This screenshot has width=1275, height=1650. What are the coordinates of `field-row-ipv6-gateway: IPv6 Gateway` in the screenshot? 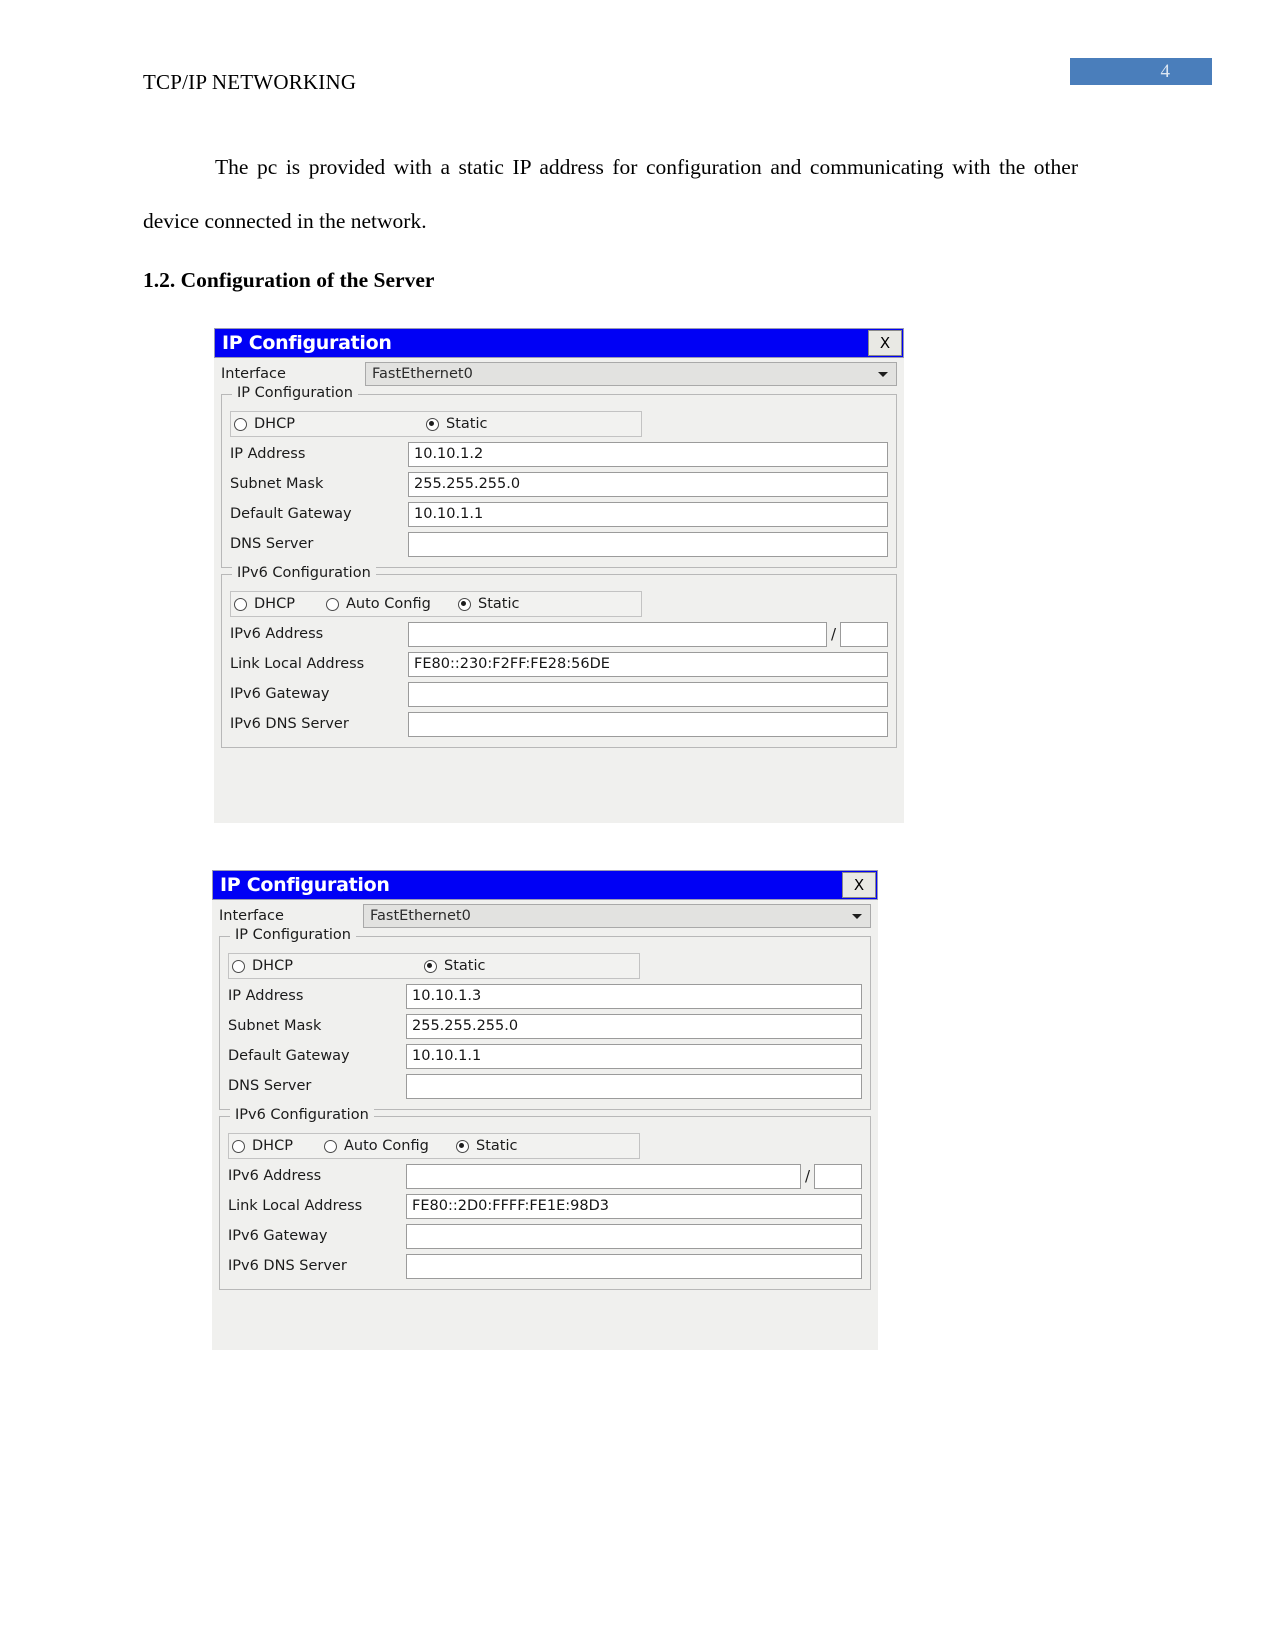 It's located at (545, 1236).